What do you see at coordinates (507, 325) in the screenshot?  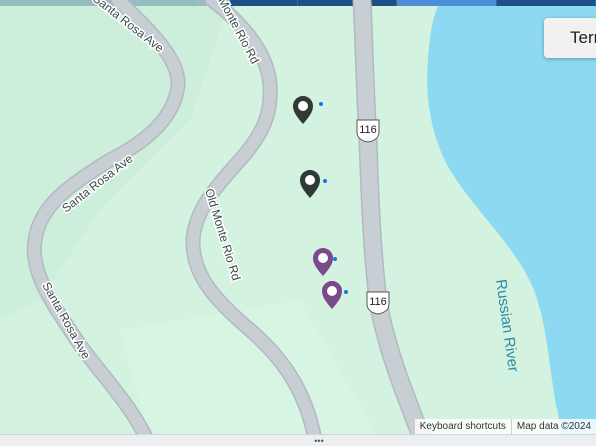 I see `water-label-russian-river: Russian River` at bounding box center [507, 325].